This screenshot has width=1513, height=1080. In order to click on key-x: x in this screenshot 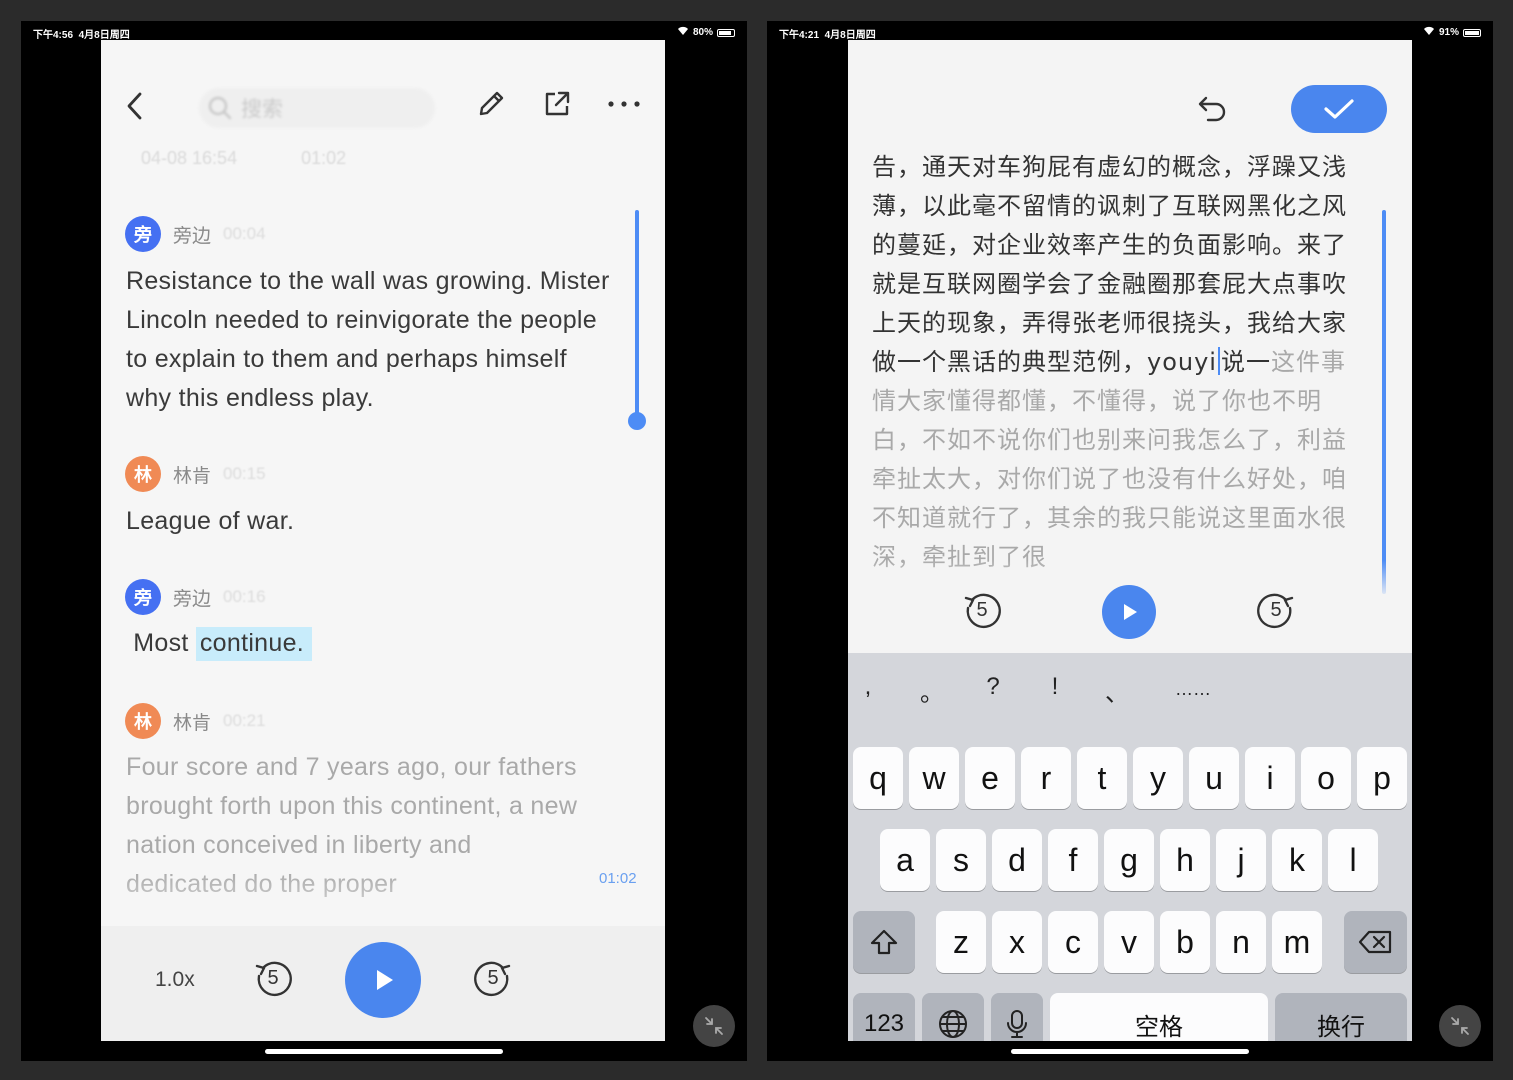, I will do `click(1017, 942)`.